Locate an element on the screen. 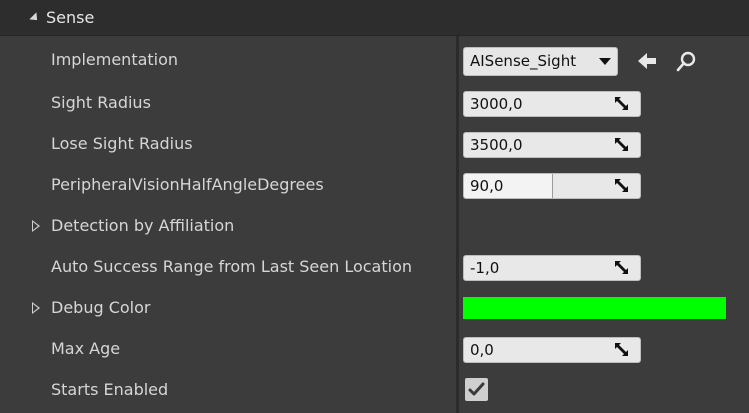  check-icon is located at coordinates (476, 389).